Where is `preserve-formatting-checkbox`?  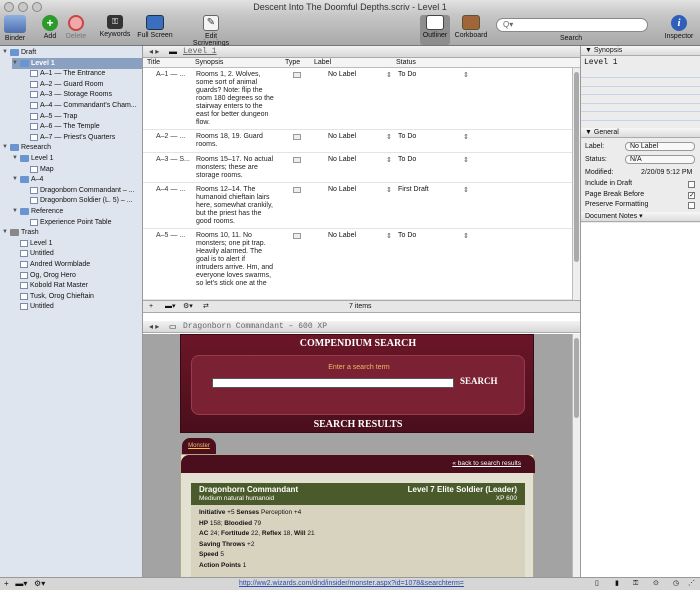
preserve-formatting-checkbox is located at coordinates (691, 205).